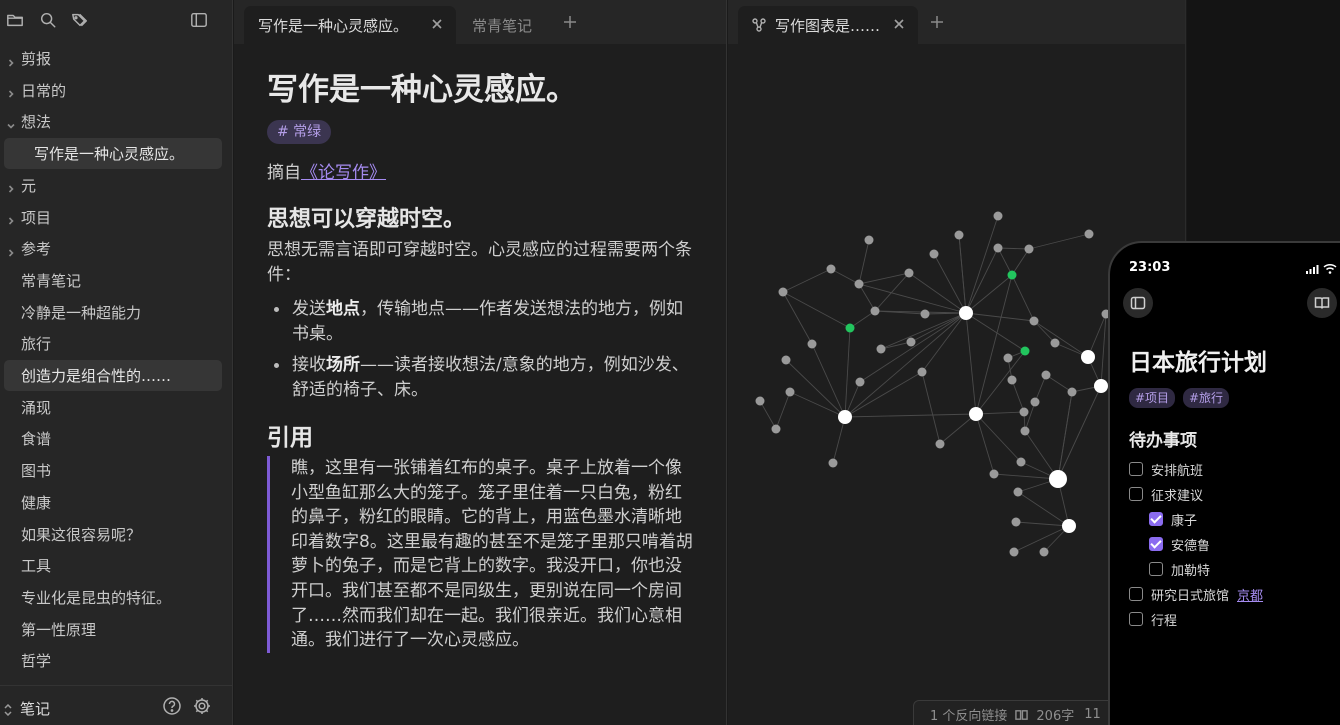 This screenshot has height=725, width=1340. Describe the element at coordinates (172, 706) in the screenshot. I see `help-icon` at that location.